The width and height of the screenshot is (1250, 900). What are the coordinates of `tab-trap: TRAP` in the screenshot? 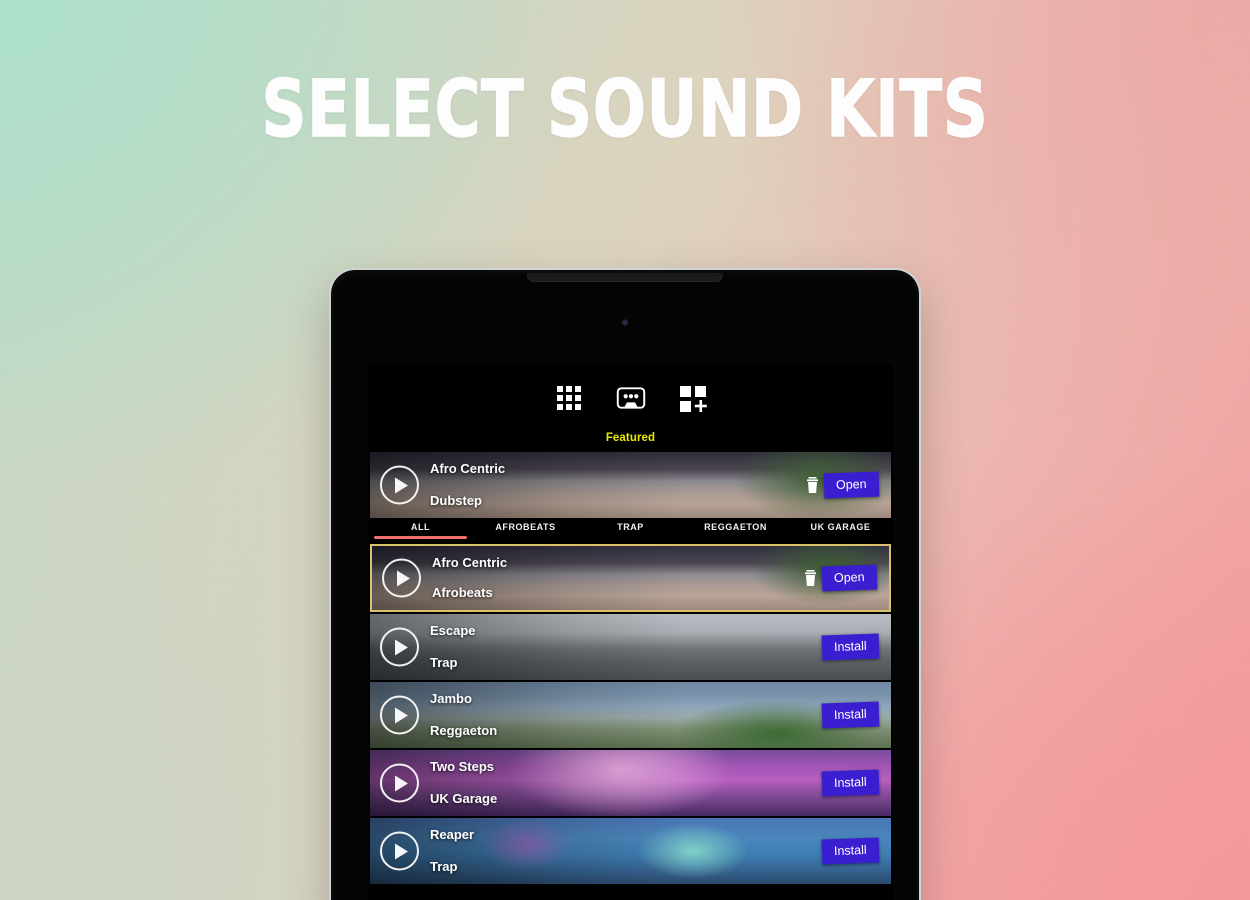 It's located at (630, 530).